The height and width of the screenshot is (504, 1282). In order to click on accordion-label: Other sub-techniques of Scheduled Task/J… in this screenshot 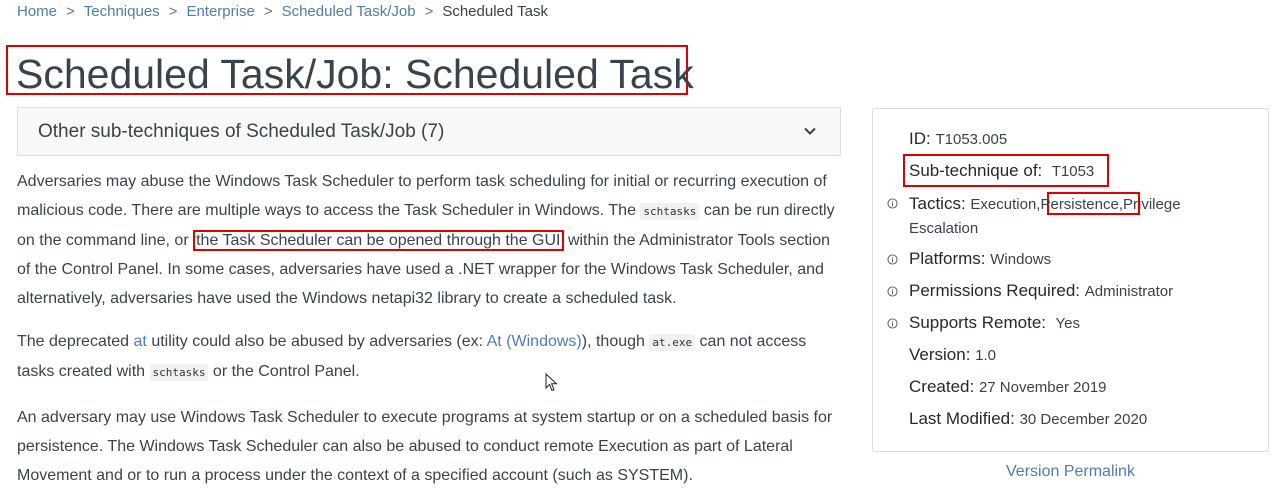, I will do `click(241, 131)`.